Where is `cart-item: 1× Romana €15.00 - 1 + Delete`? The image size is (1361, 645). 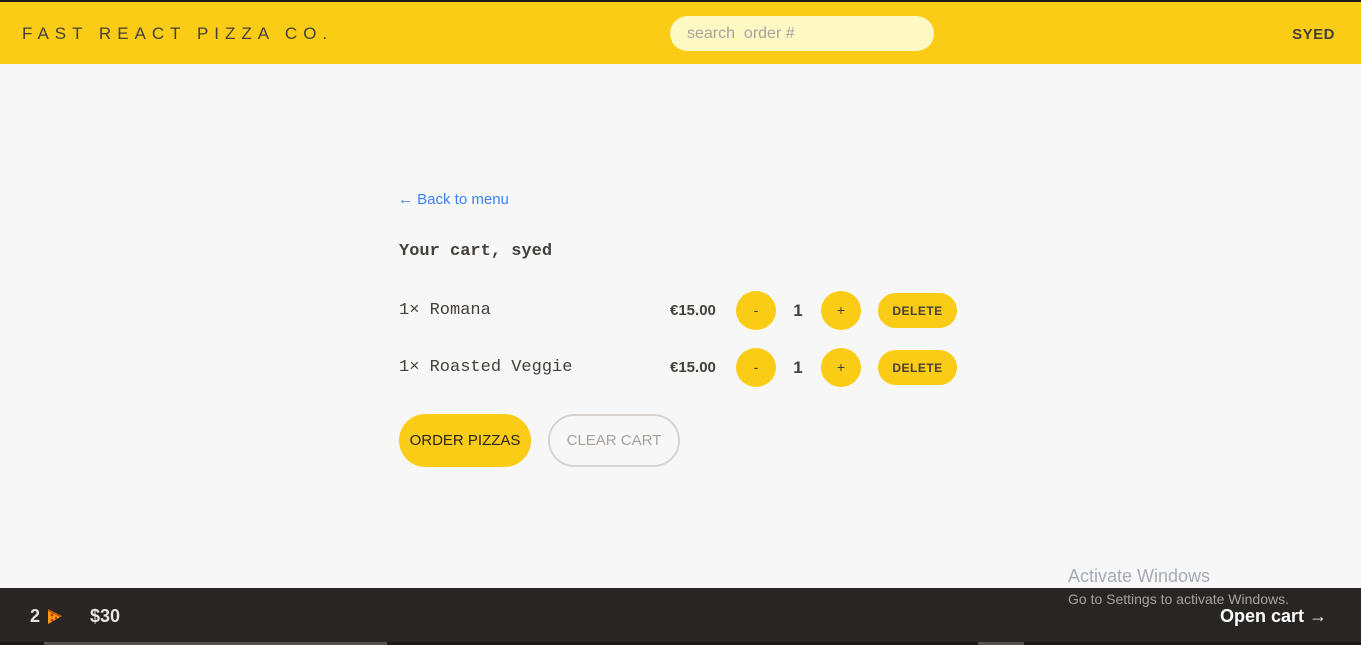
cart-item: 1× Romana €15.00 - 1 + Delete is located at coordinates (679, 311).